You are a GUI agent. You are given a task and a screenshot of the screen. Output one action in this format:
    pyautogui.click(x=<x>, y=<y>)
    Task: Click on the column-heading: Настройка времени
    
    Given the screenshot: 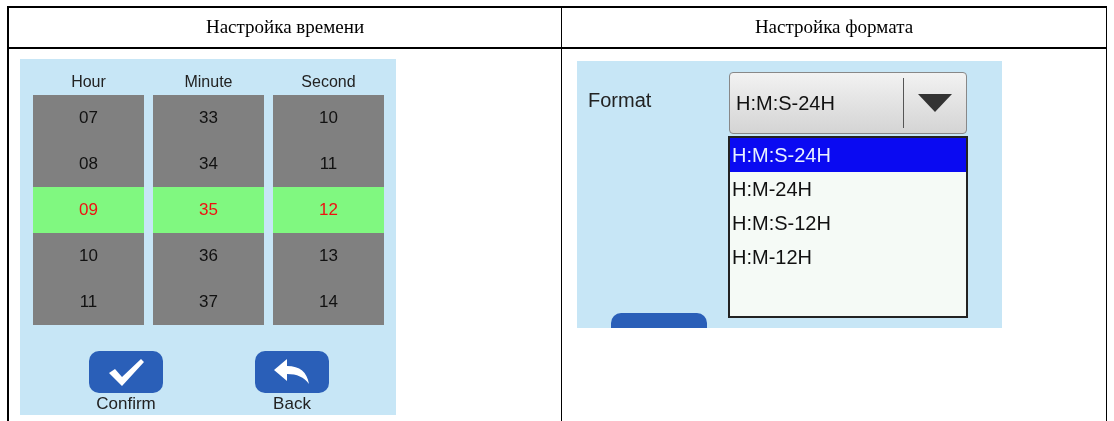 What is the action you would take?
    pyautogui.click(x=285, y=27)
    